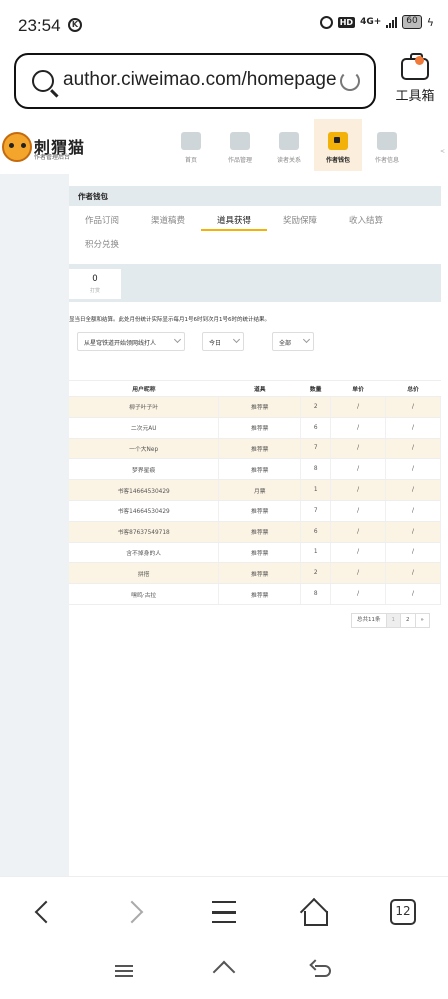 The height and width of the screenshot is (999, 448). What do you see at coordinates (366, 220) in the screenshot?
I see `tab-settlement: 收入结算` at bounding box center [366, 220].